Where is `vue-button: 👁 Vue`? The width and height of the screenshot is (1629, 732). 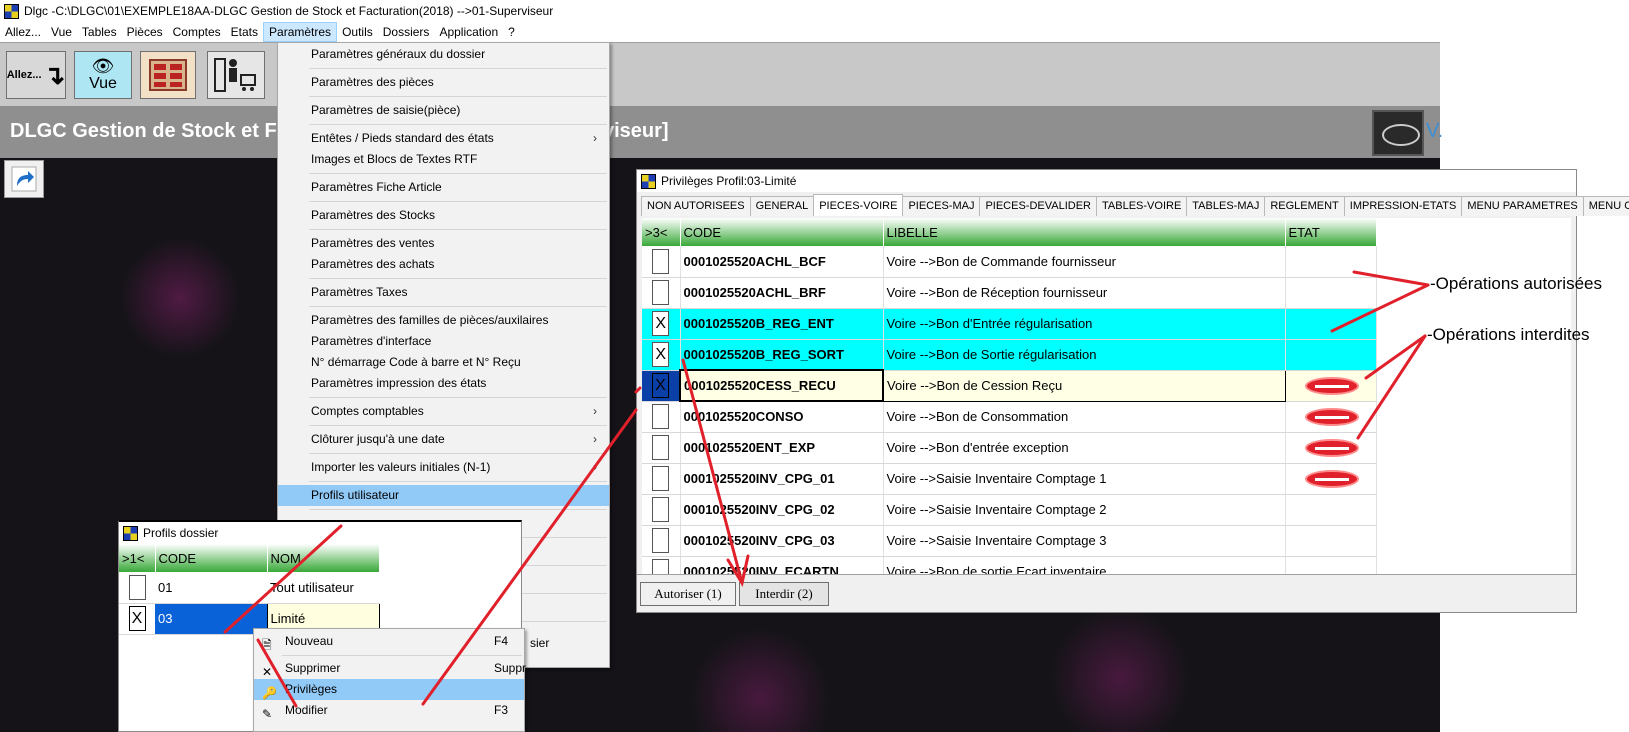 vue-button: 👁 Vue is located at coordinates (103, 75).